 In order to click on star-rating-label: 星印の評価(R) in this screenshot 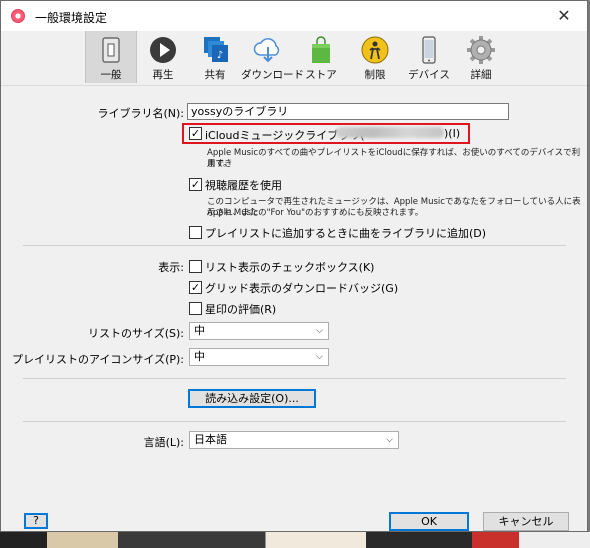, I will do `click(241, 309)`.